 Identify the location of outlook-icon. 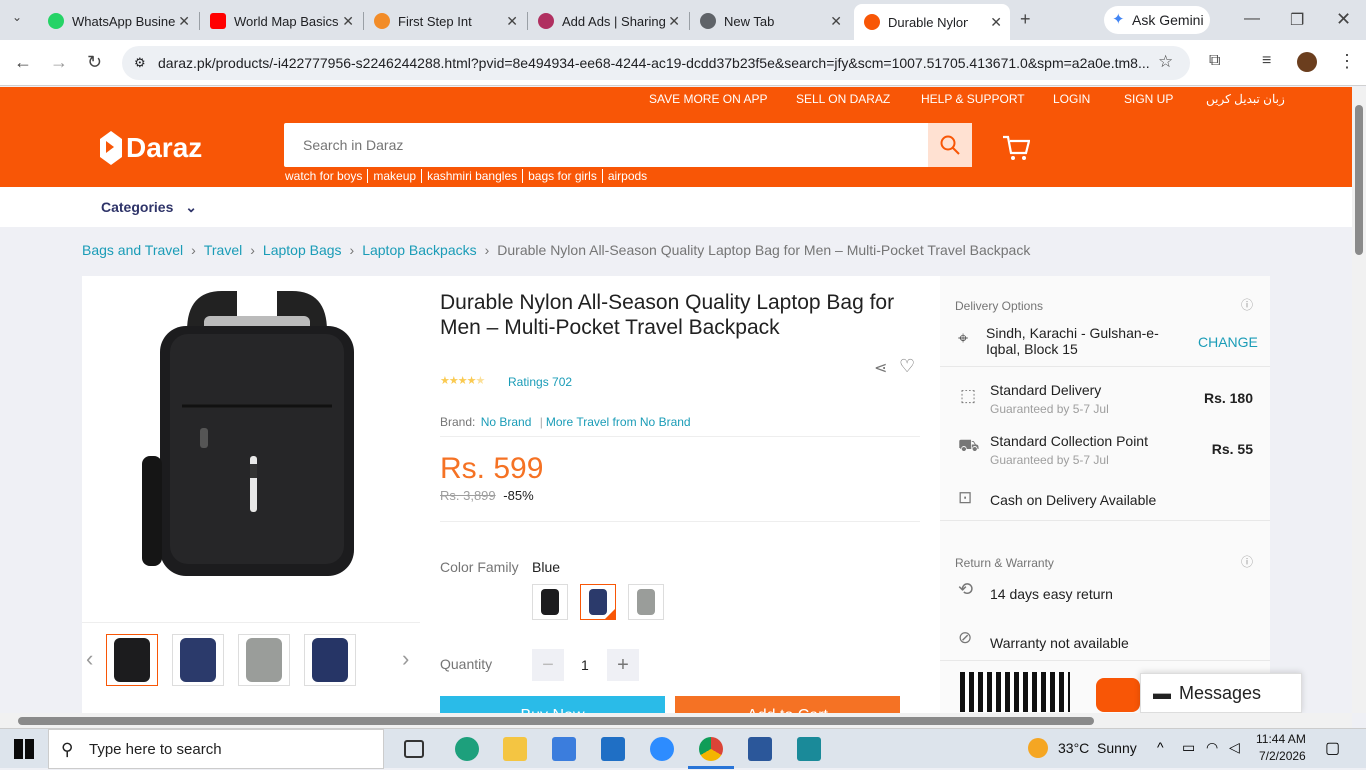
(613, 749).